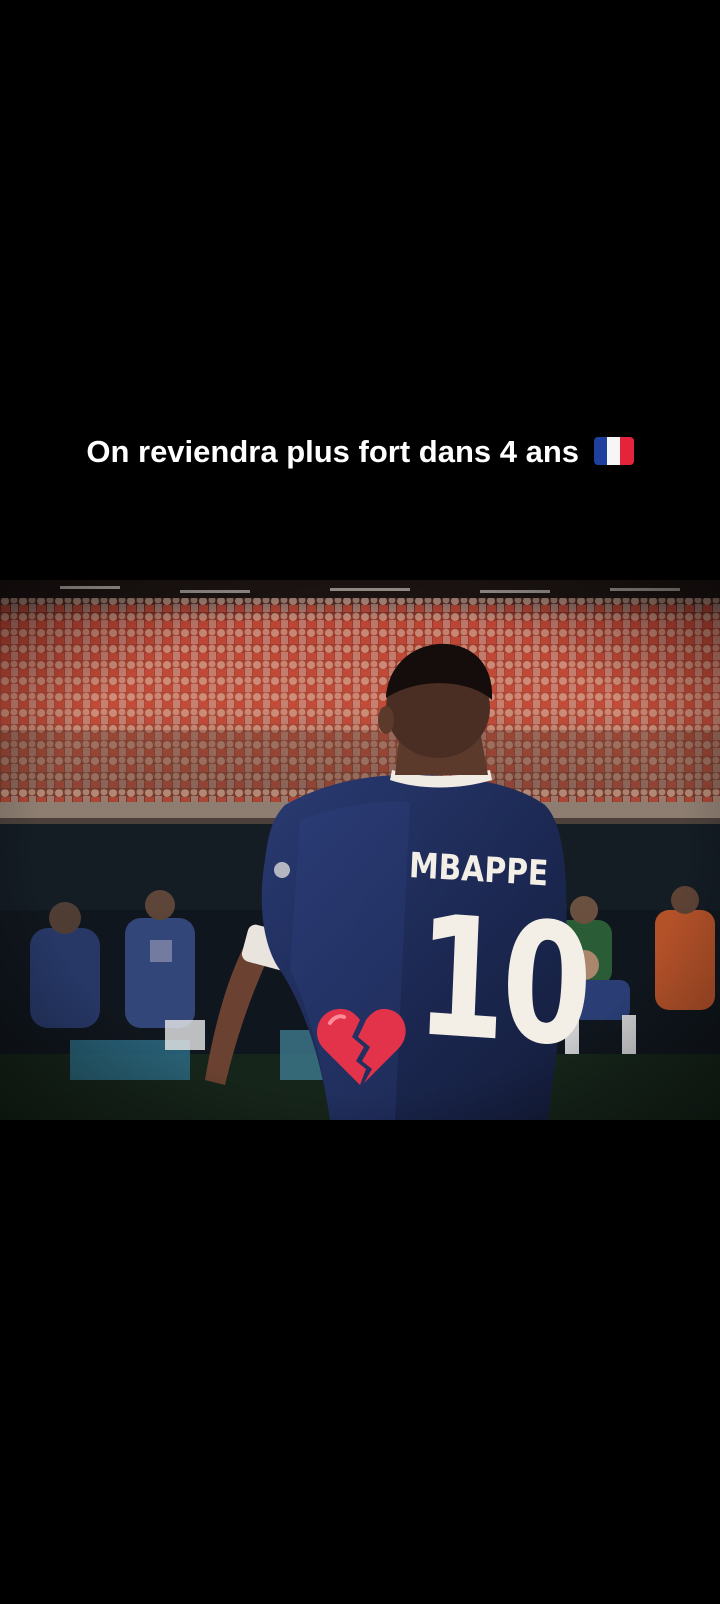 This screenshot has width=720, height=1604. Describe the element at coordinates (361, 1046) in the screenshot. I see `broken-heart-icon` at that location.